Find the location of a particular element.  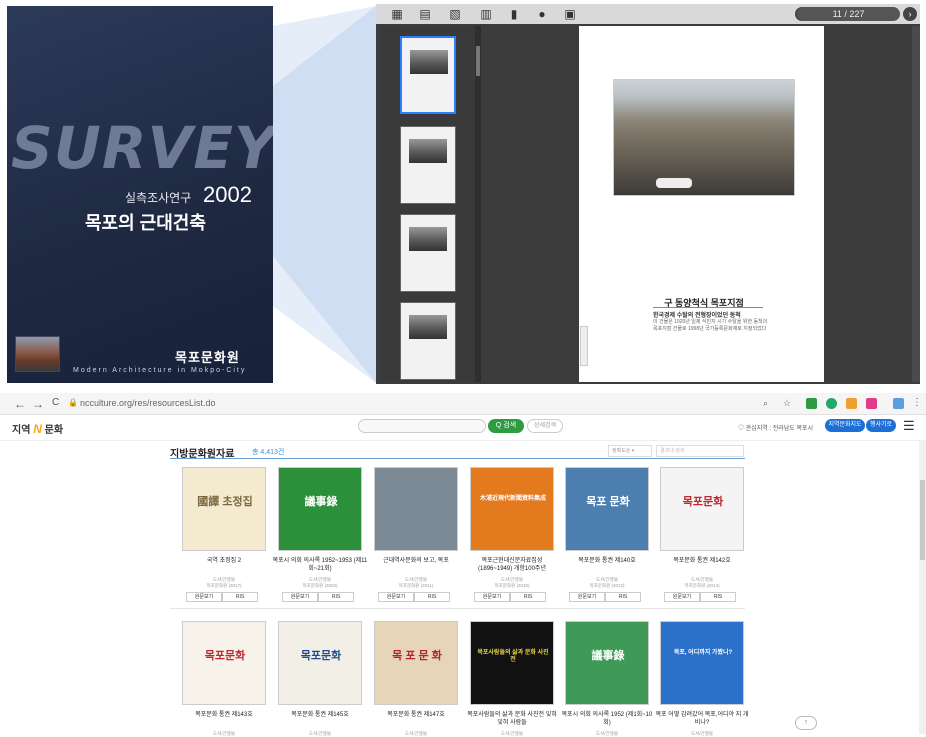

result-source: 목포문화원 (2013) is located at coordinates (607, 585).